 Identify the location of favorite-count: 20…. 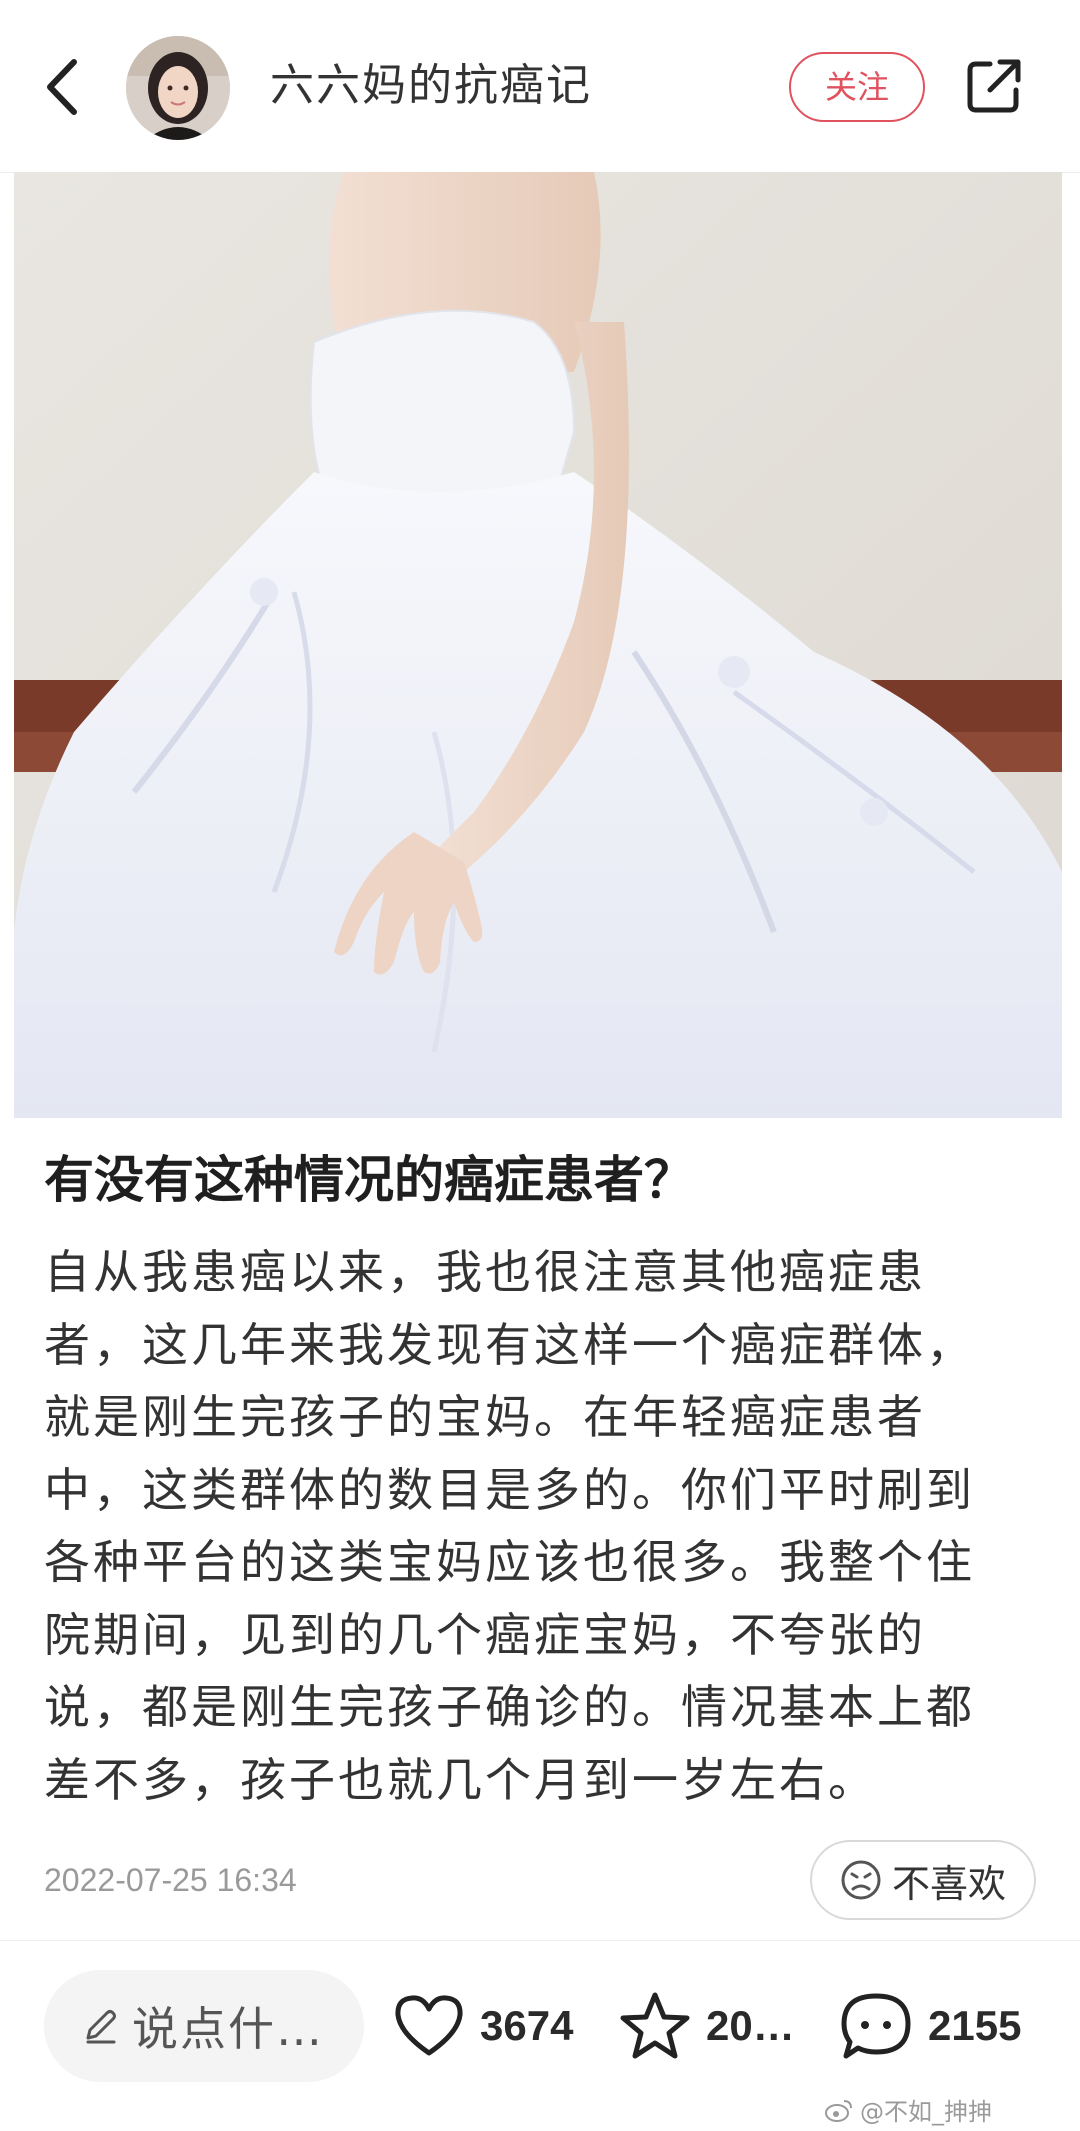
(750, 2025).